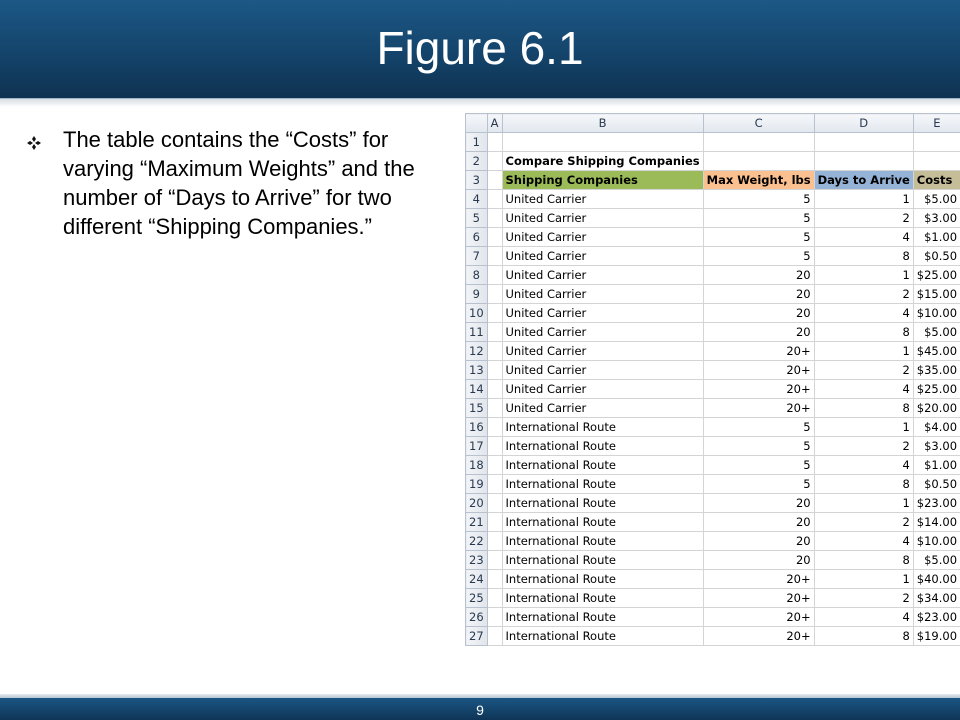 The image size is (960, 720). Describe the element at coordinates (476, 256) in the screenshot. I see `row-number: 7` at that location.